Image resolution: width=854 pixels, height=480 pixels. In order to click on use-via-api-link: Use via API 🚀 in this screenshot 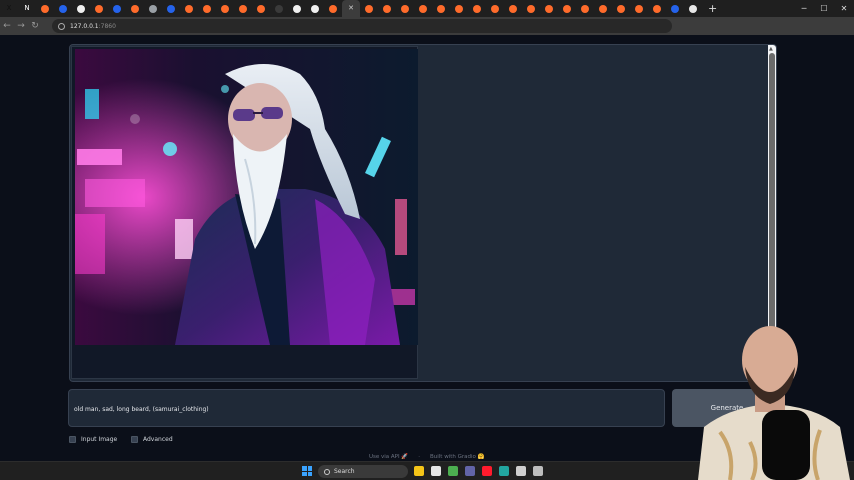, I will do `click(388, 457)`.